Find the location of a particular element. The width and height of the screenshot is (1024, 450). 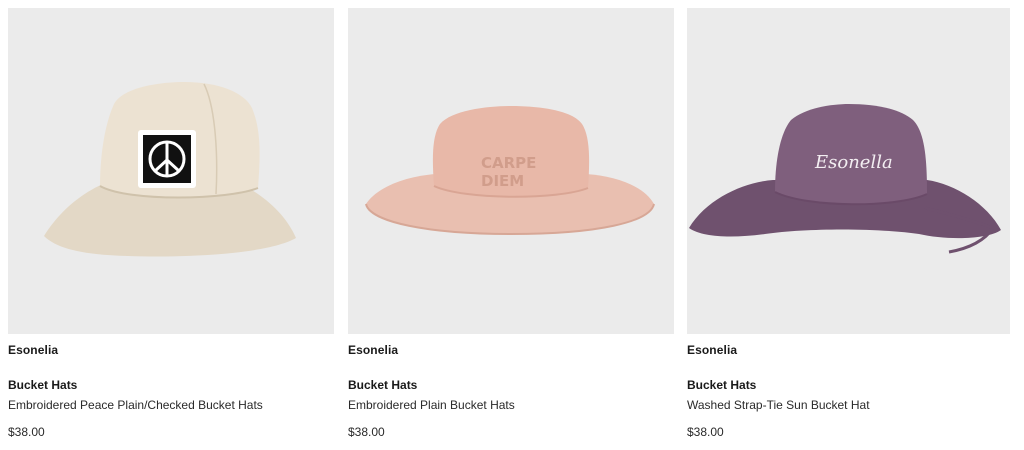

embroidery-text: CARPE is located at coordinates (508, 163).